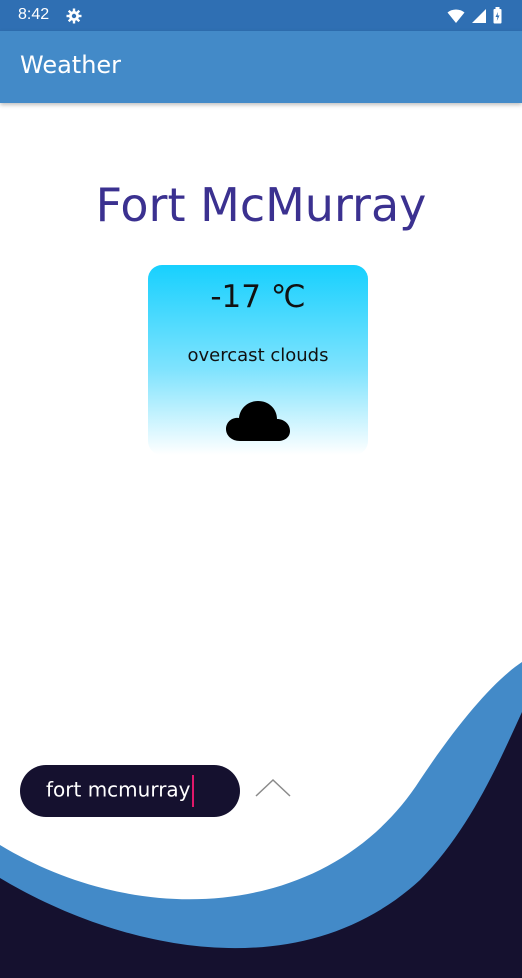 Image resolution: width=522 pixels, height=978 pixels. Describe the element at coordinates (261, 15) in the screenshot. I see `status-bar: 8:42` at that location.